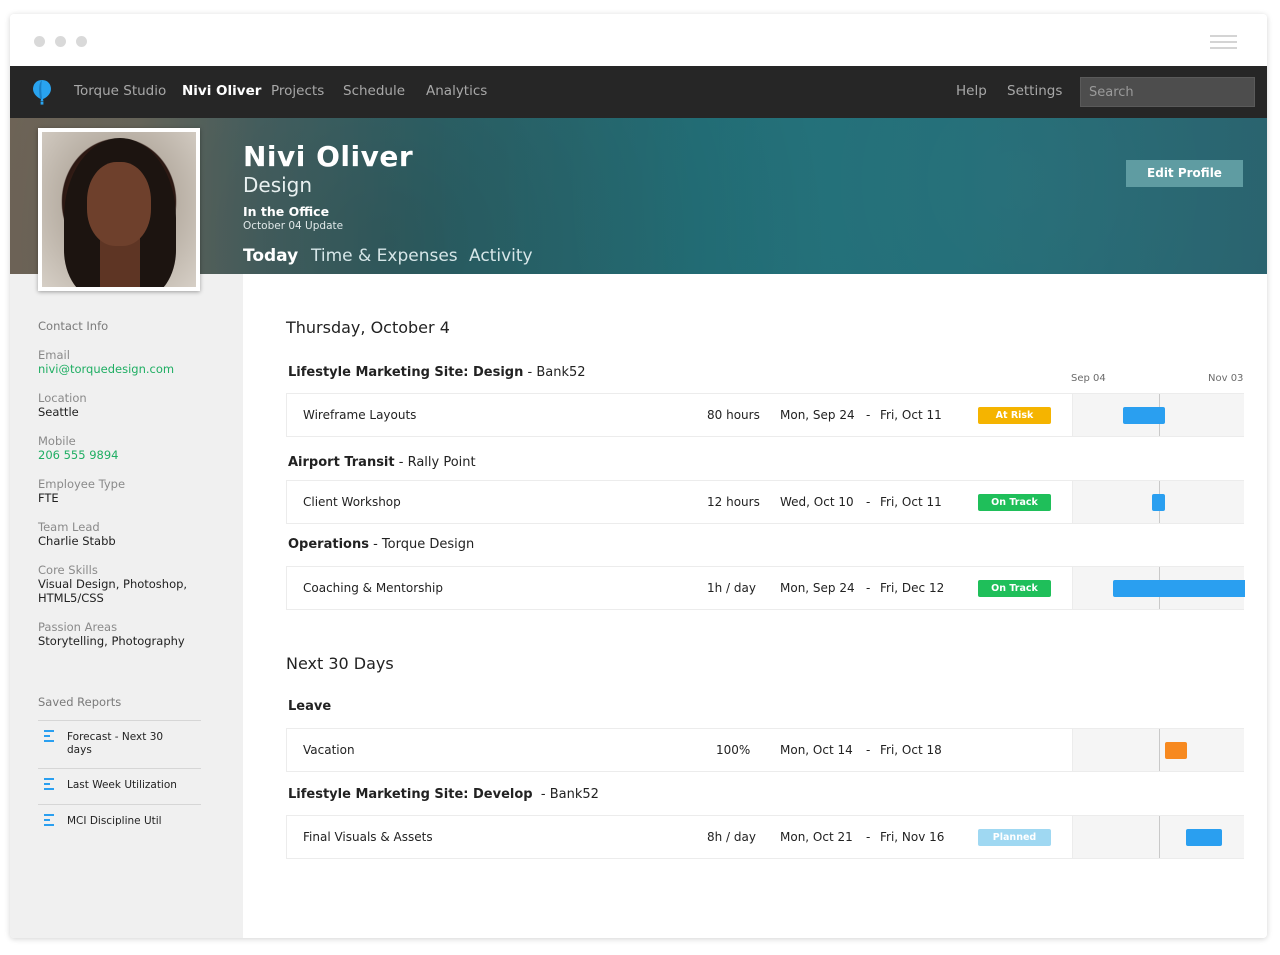  What do you see at coordinates (765, 750) in the screenshot?
I see `task-row: Vacation 100% Mon, Oct 14 - Fri, Oct 18` at bounding box center [765, 750].